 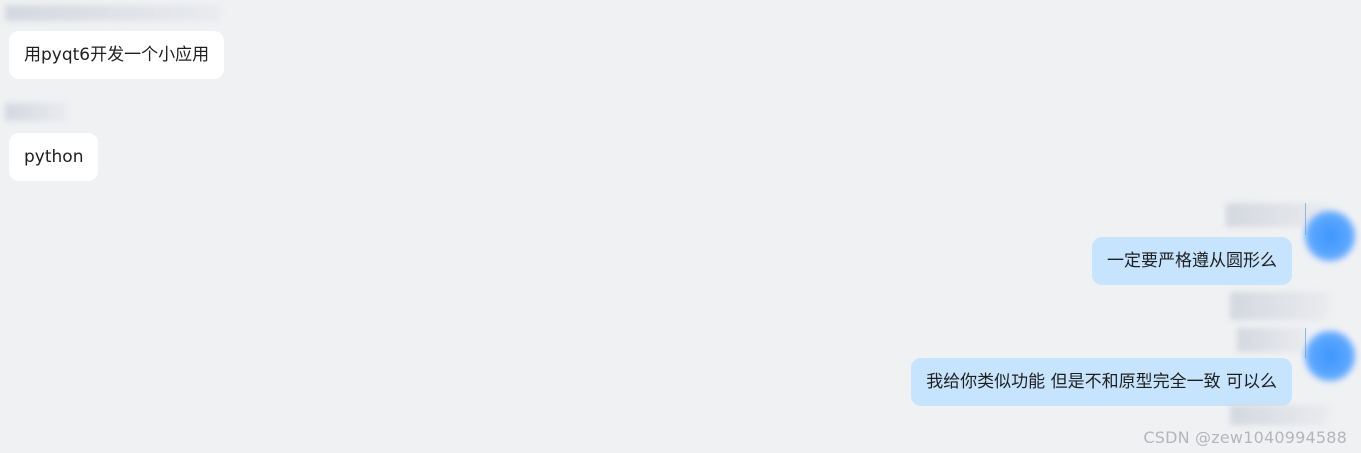 I want to click on message-text: 用pyqt6开发一个小应用, so click(x=117, y=55).